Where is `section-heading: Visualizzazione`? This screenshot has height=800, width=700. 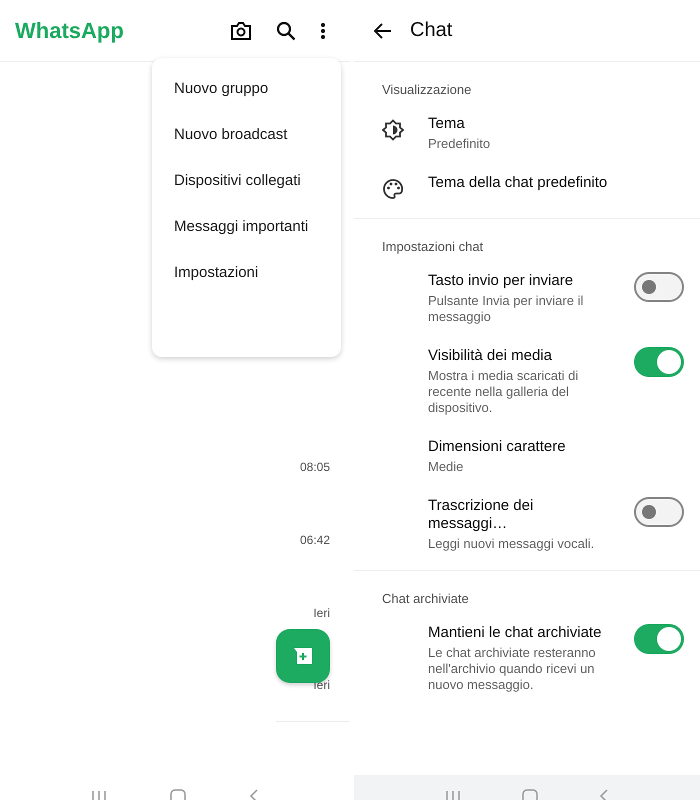 section-heading: Visualizzazione is located at coordinates (427, 89).